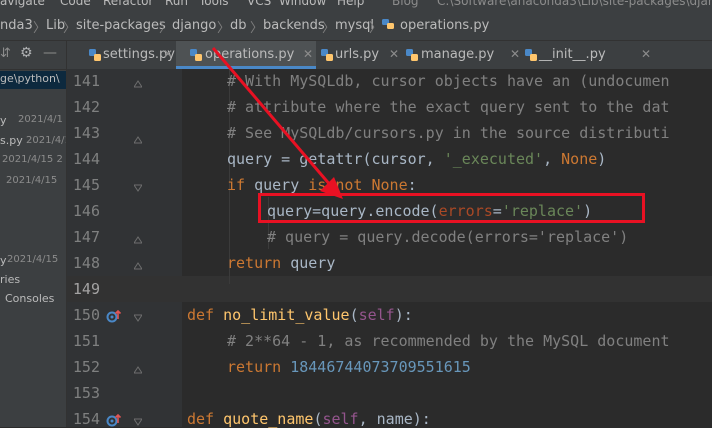 The height and width of the screenshot is (428, 712). I want to click on tab-label: __init__.py, so click(572, 54).